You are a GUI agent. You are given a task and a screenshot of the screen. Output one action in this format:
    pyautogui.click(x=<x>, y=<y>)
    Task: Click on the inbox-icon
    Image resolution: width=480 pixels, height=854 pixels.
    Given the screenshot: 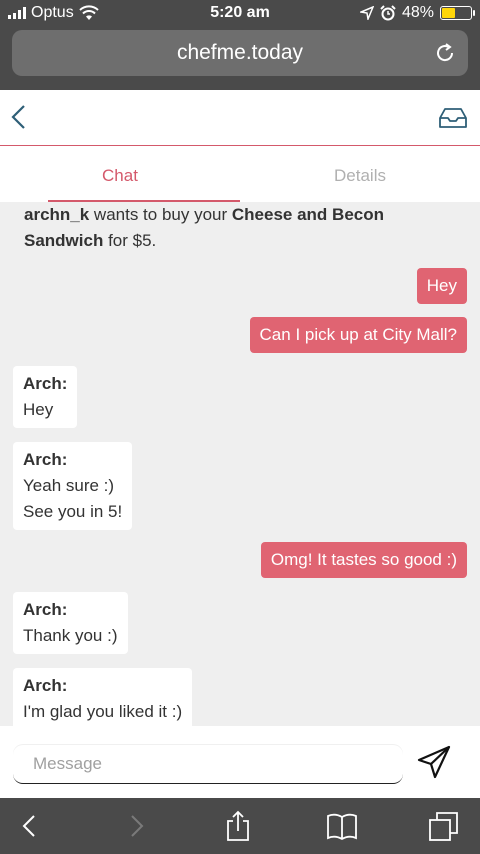 What is the action you would take?
    pyautogui.click(x=453, y=118)
    